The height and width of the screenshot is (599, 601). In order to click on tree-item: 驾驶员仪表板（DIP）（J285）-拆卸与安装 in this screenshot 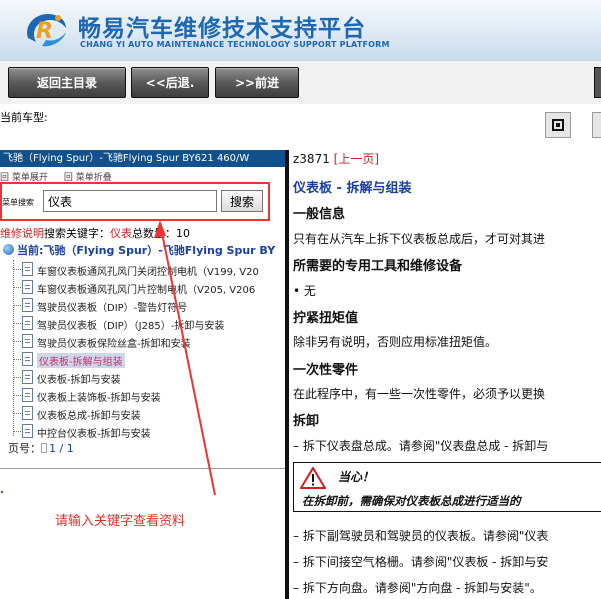, I will do `click(149, 323)`.